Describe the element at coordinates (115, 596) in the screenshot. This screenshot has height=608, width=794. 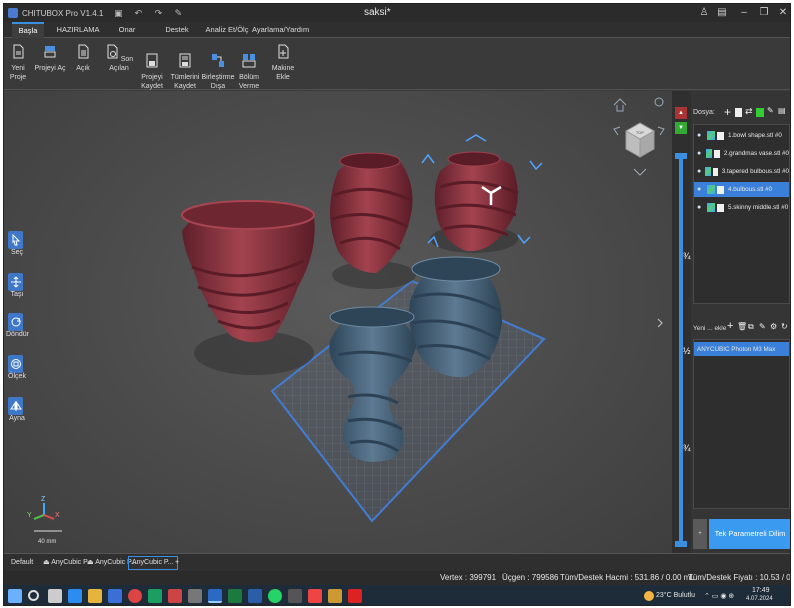
I see `store-icon` at that location.